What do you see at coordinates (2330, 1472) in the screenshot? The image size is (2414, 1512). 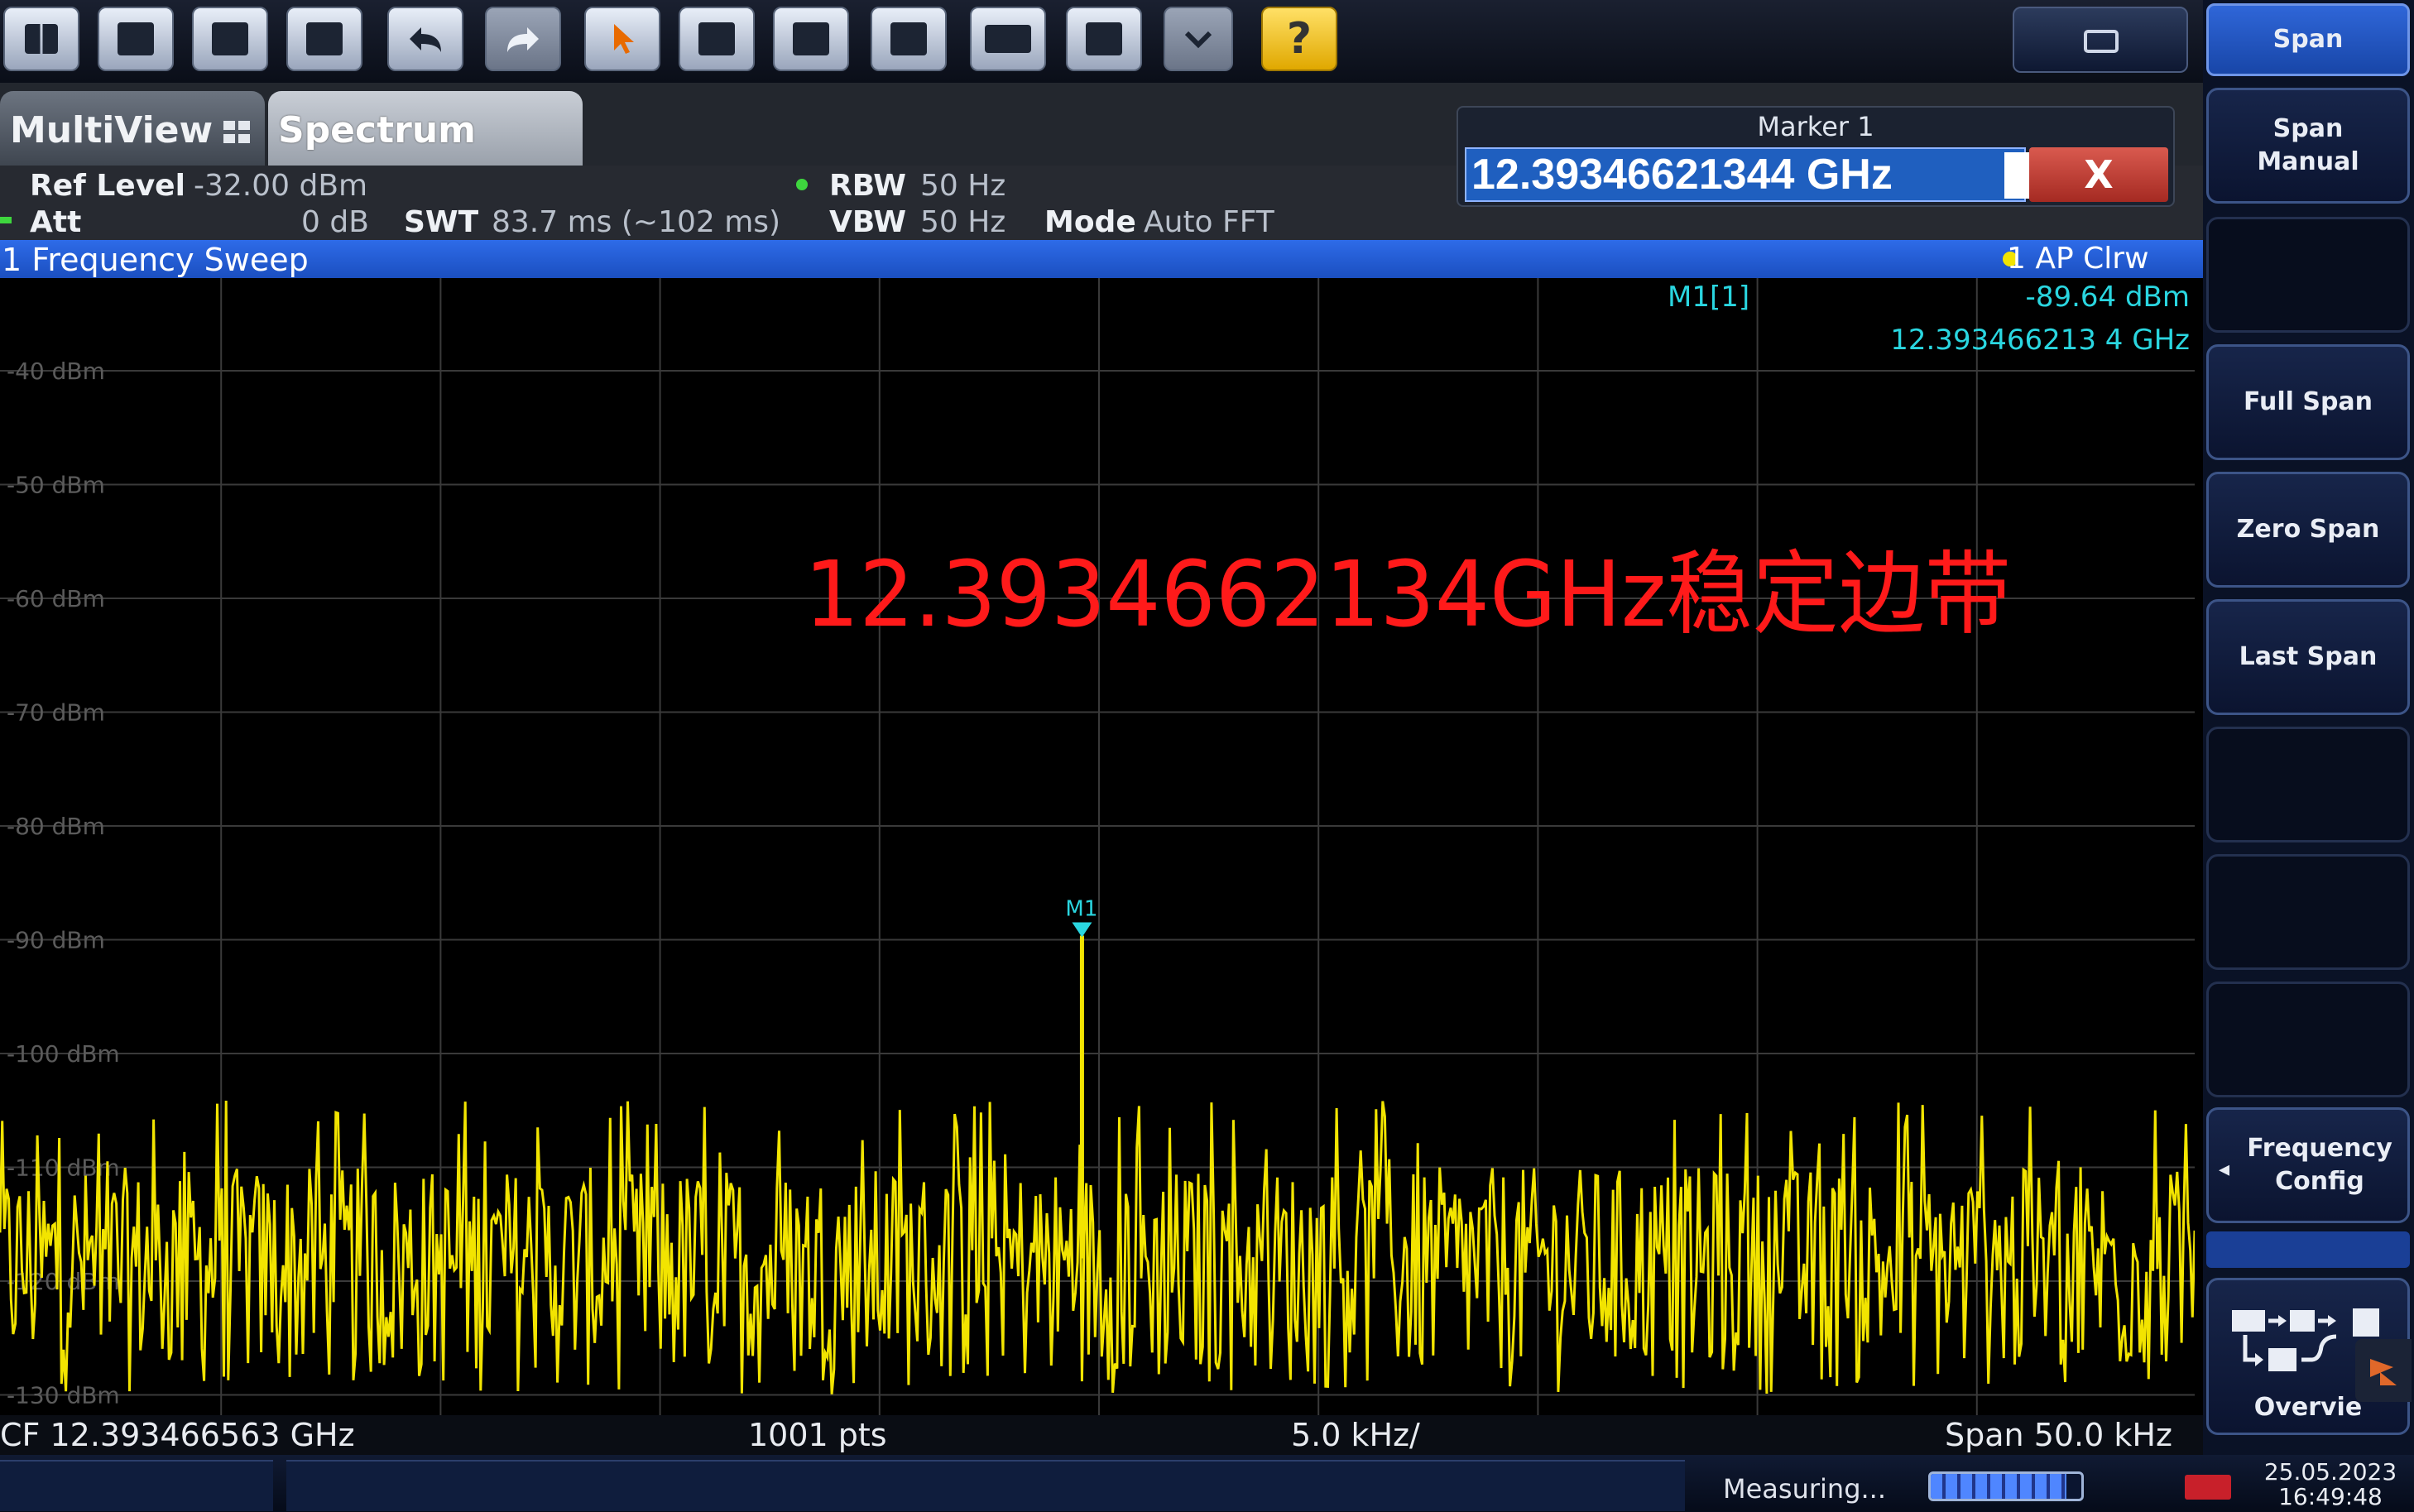 I see `date: 25.05.2023` at bounding box center [2330, 1472].